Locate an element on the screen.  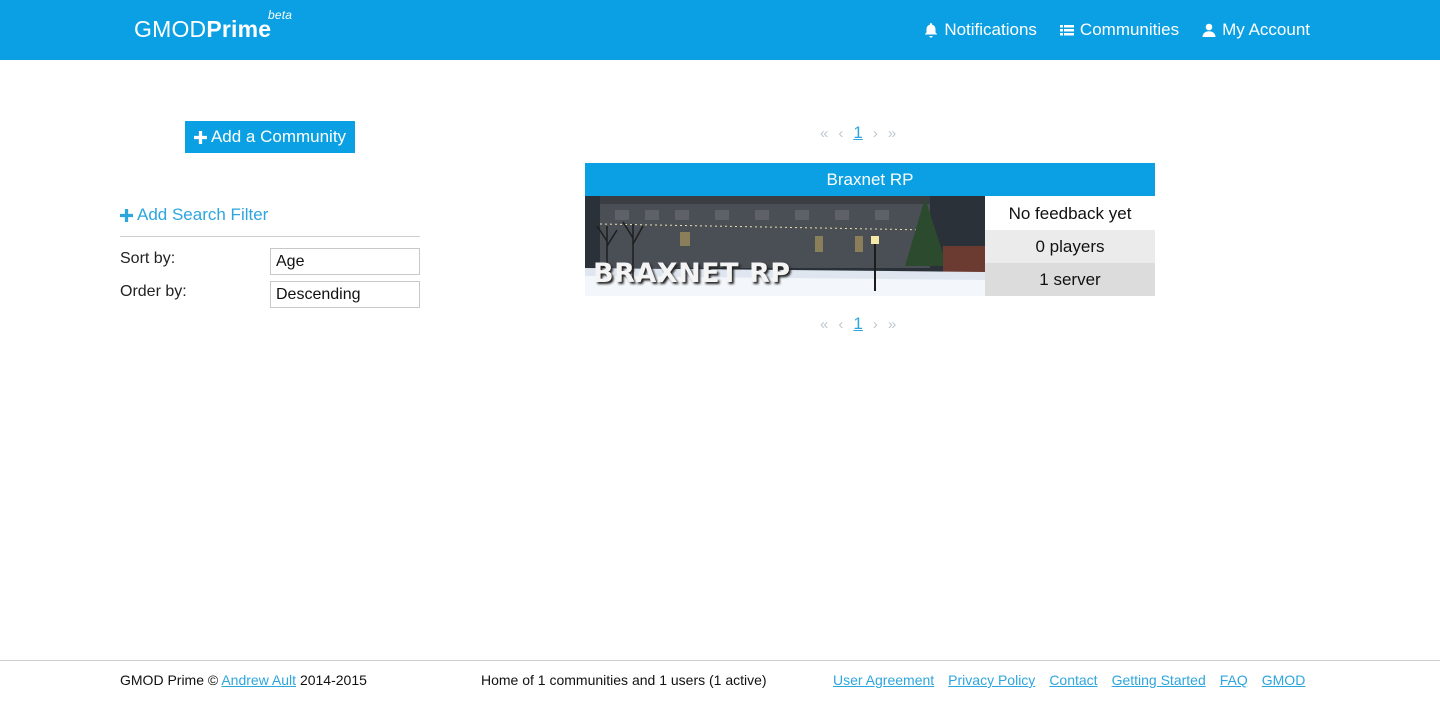
copyright-prefix: GMOD Prime © is located at coordinates (169, 680).